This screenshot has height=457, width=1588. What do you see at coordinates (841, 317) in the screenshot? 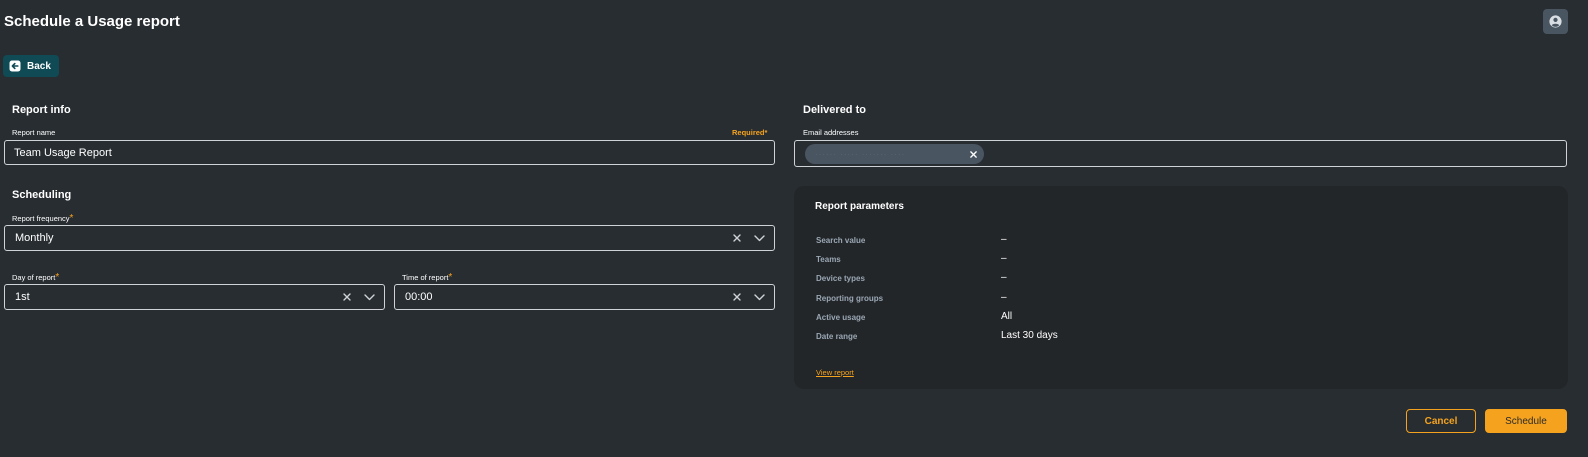
I see `param-label-active-usage: Active usage` at bounding box center [841, 317].